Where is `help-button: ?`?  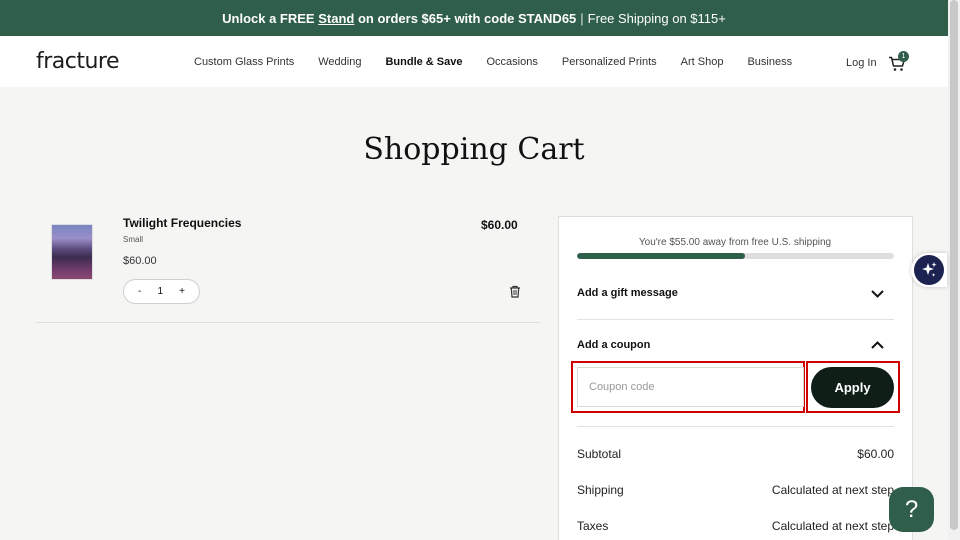
help-button: ? is located at coordinates (911, 509).